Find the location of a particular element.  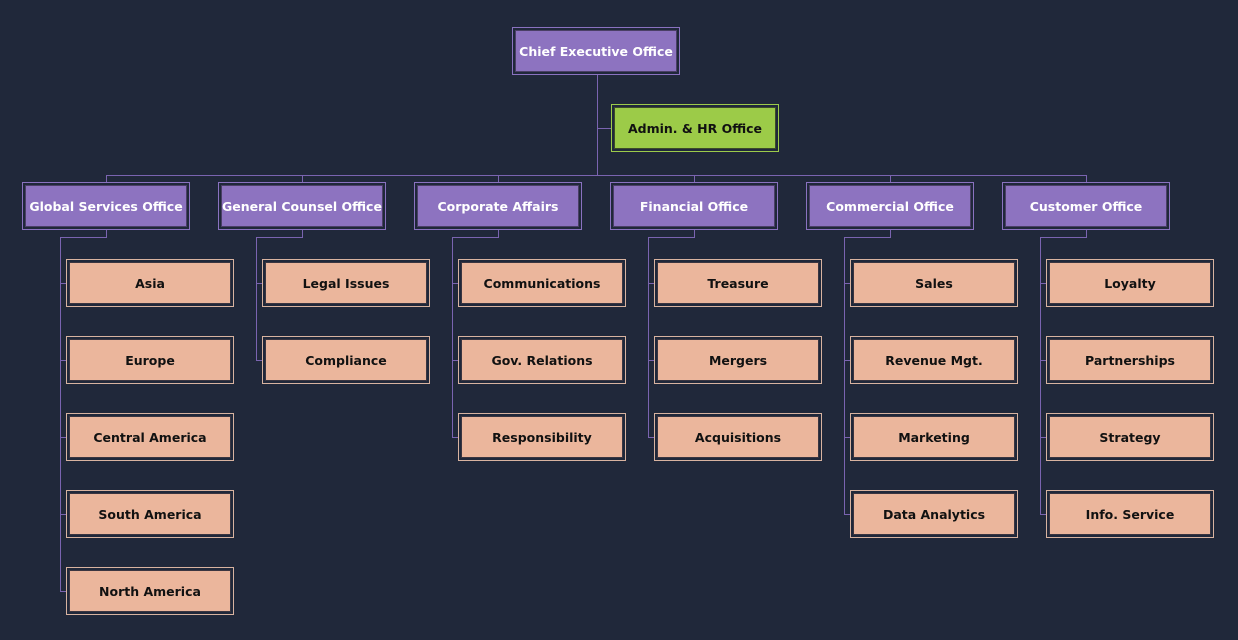

node-customer-office: Customer Office is located at coordinates (1086, 206).